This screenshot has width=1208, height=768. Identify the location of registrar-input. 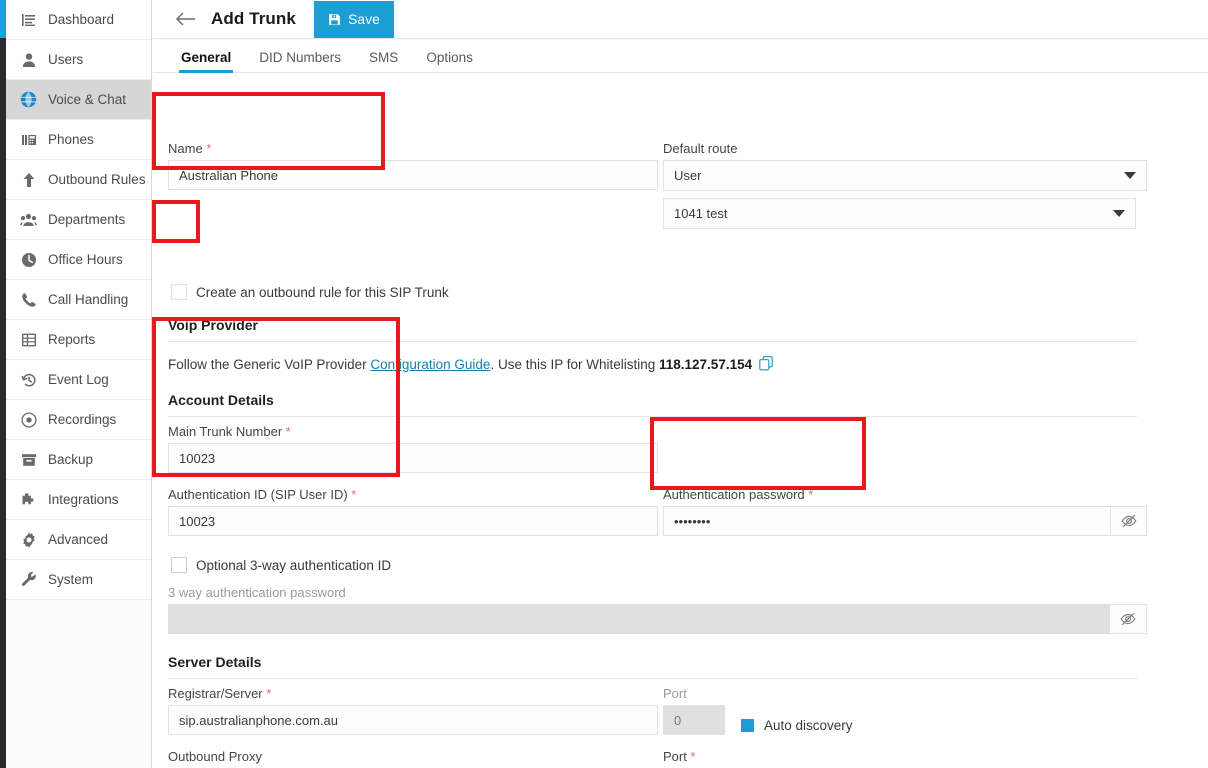
(413, 720).